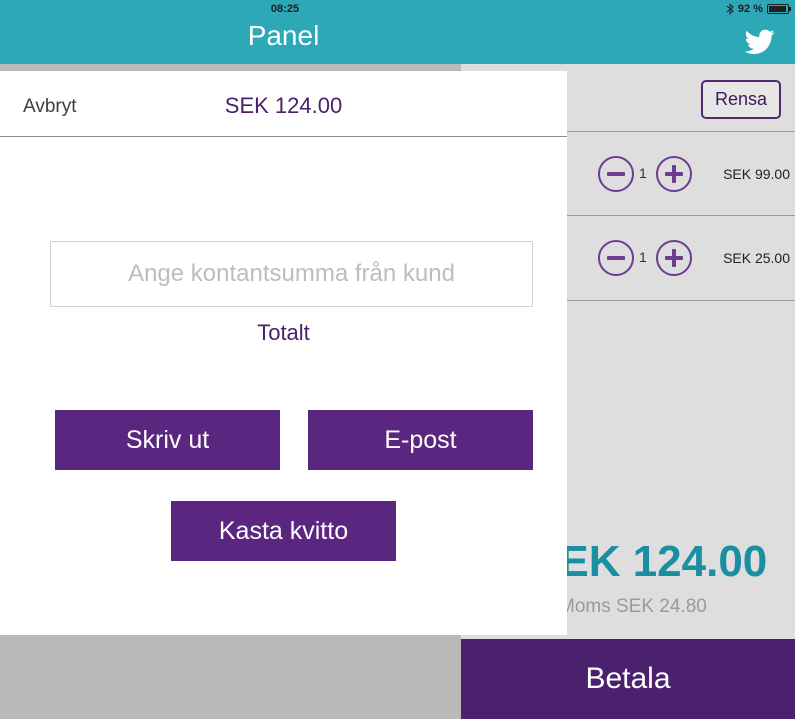  What do you see at coordinates (760, 42) in the screenshot?
I see `twitter-icon` at bounding box center [760, 42].